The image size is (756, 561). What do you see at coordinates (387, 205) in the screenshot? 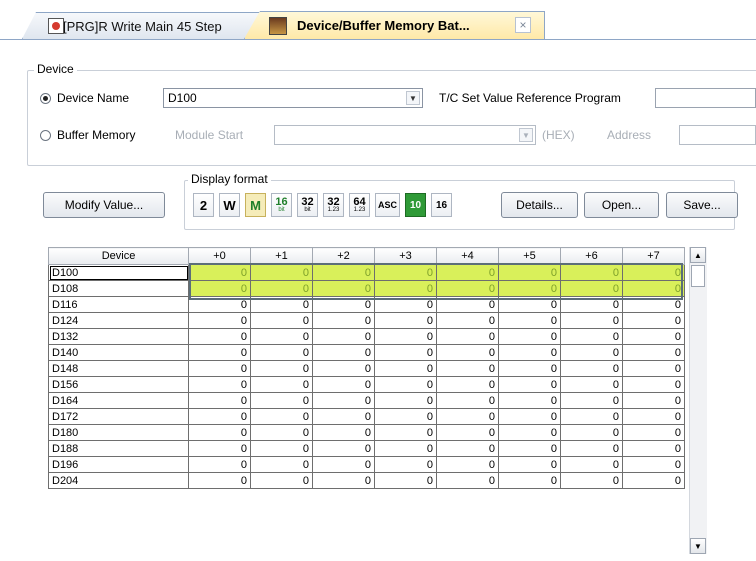
I see `format-ascii-button: ASC` at bounding box center [387, 205].